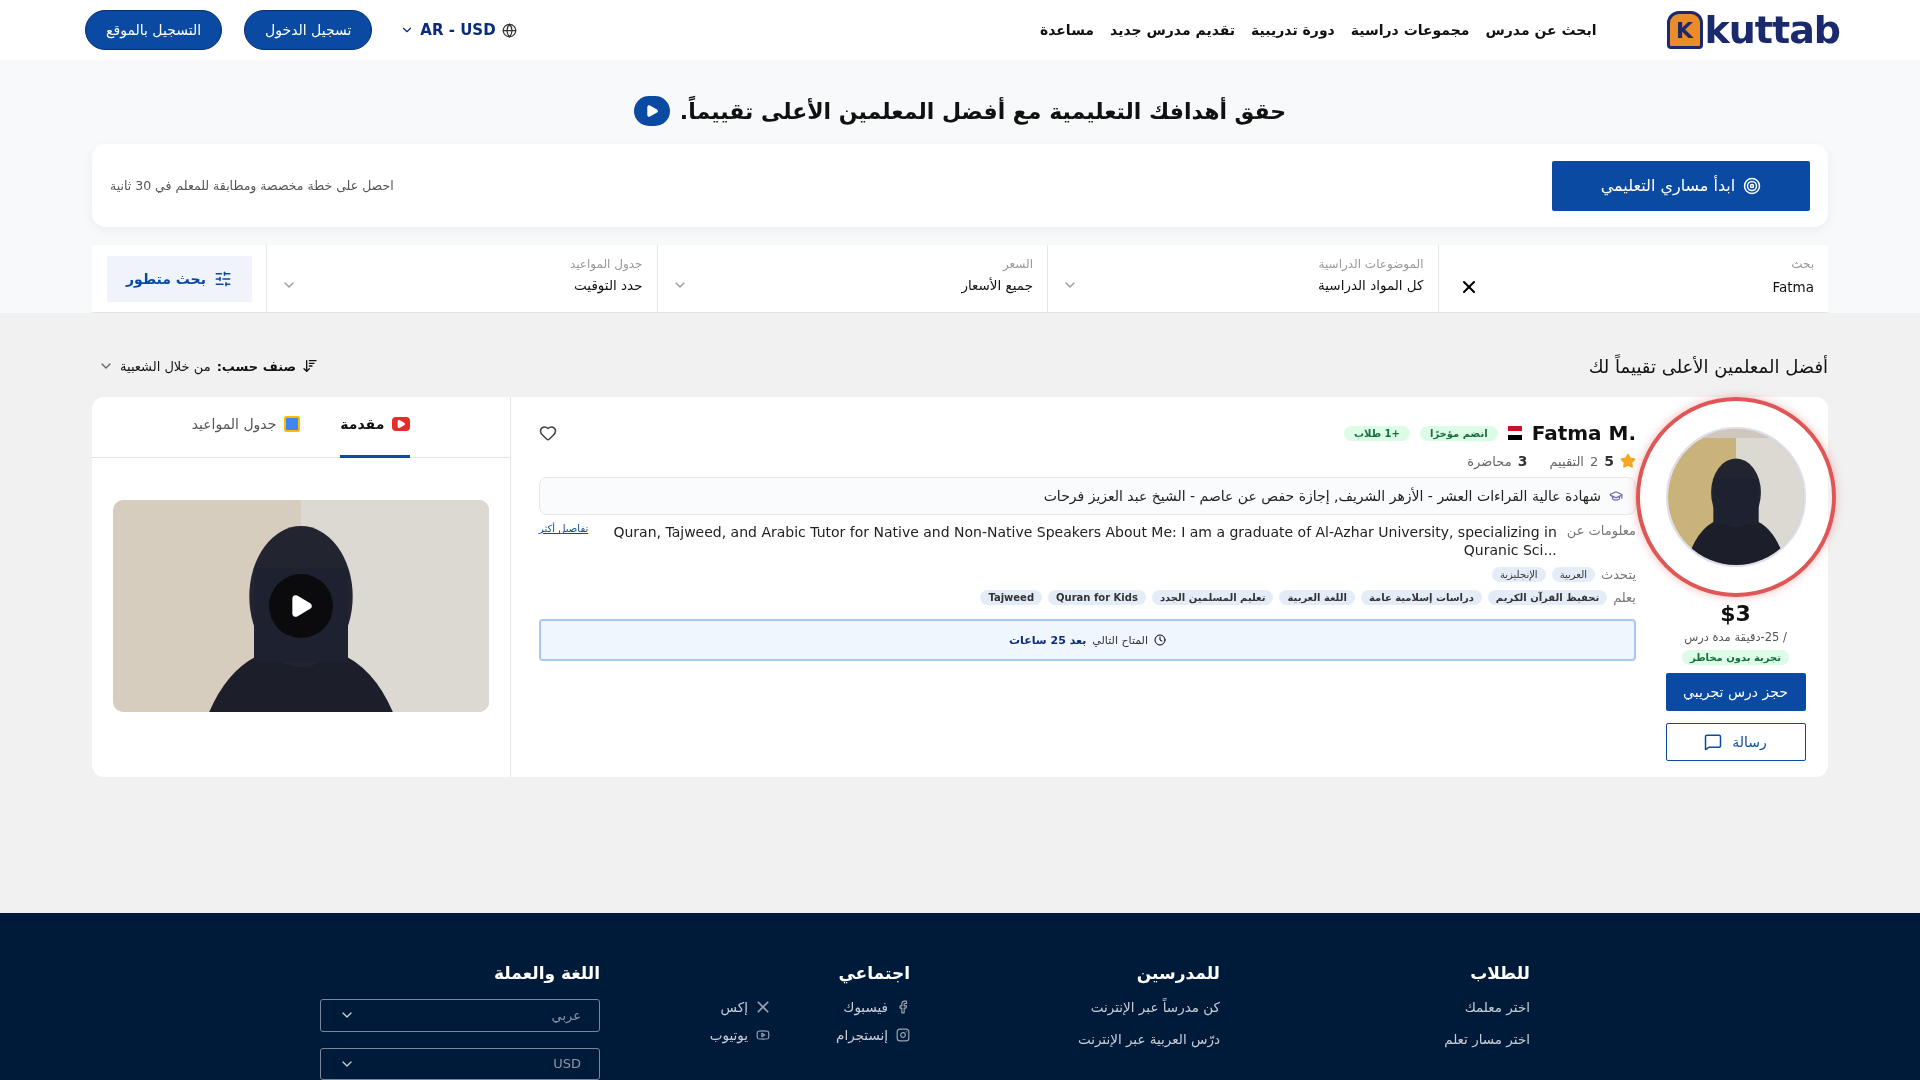 The height and width of the screenshot is (1080, 1920). Describe the element at coordinates (1160, 640) in the screenshot. I see `clock-icon` at that location.